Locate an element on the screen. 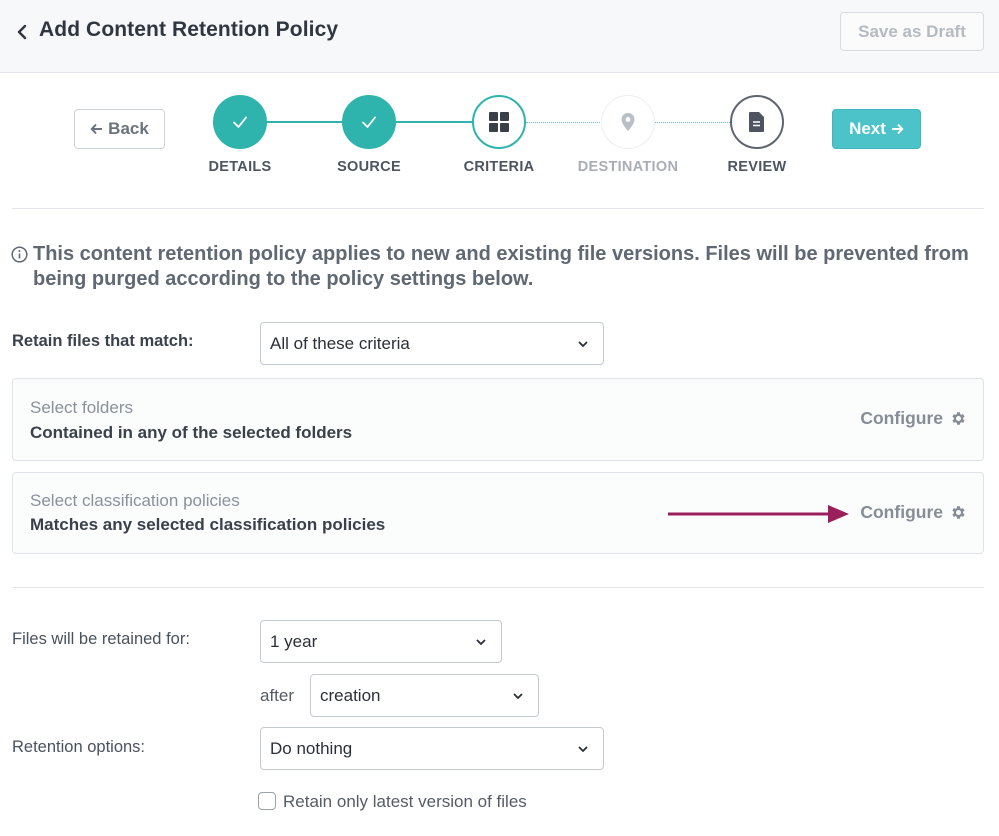  next-button: Next is located at coordinates (876, 129).